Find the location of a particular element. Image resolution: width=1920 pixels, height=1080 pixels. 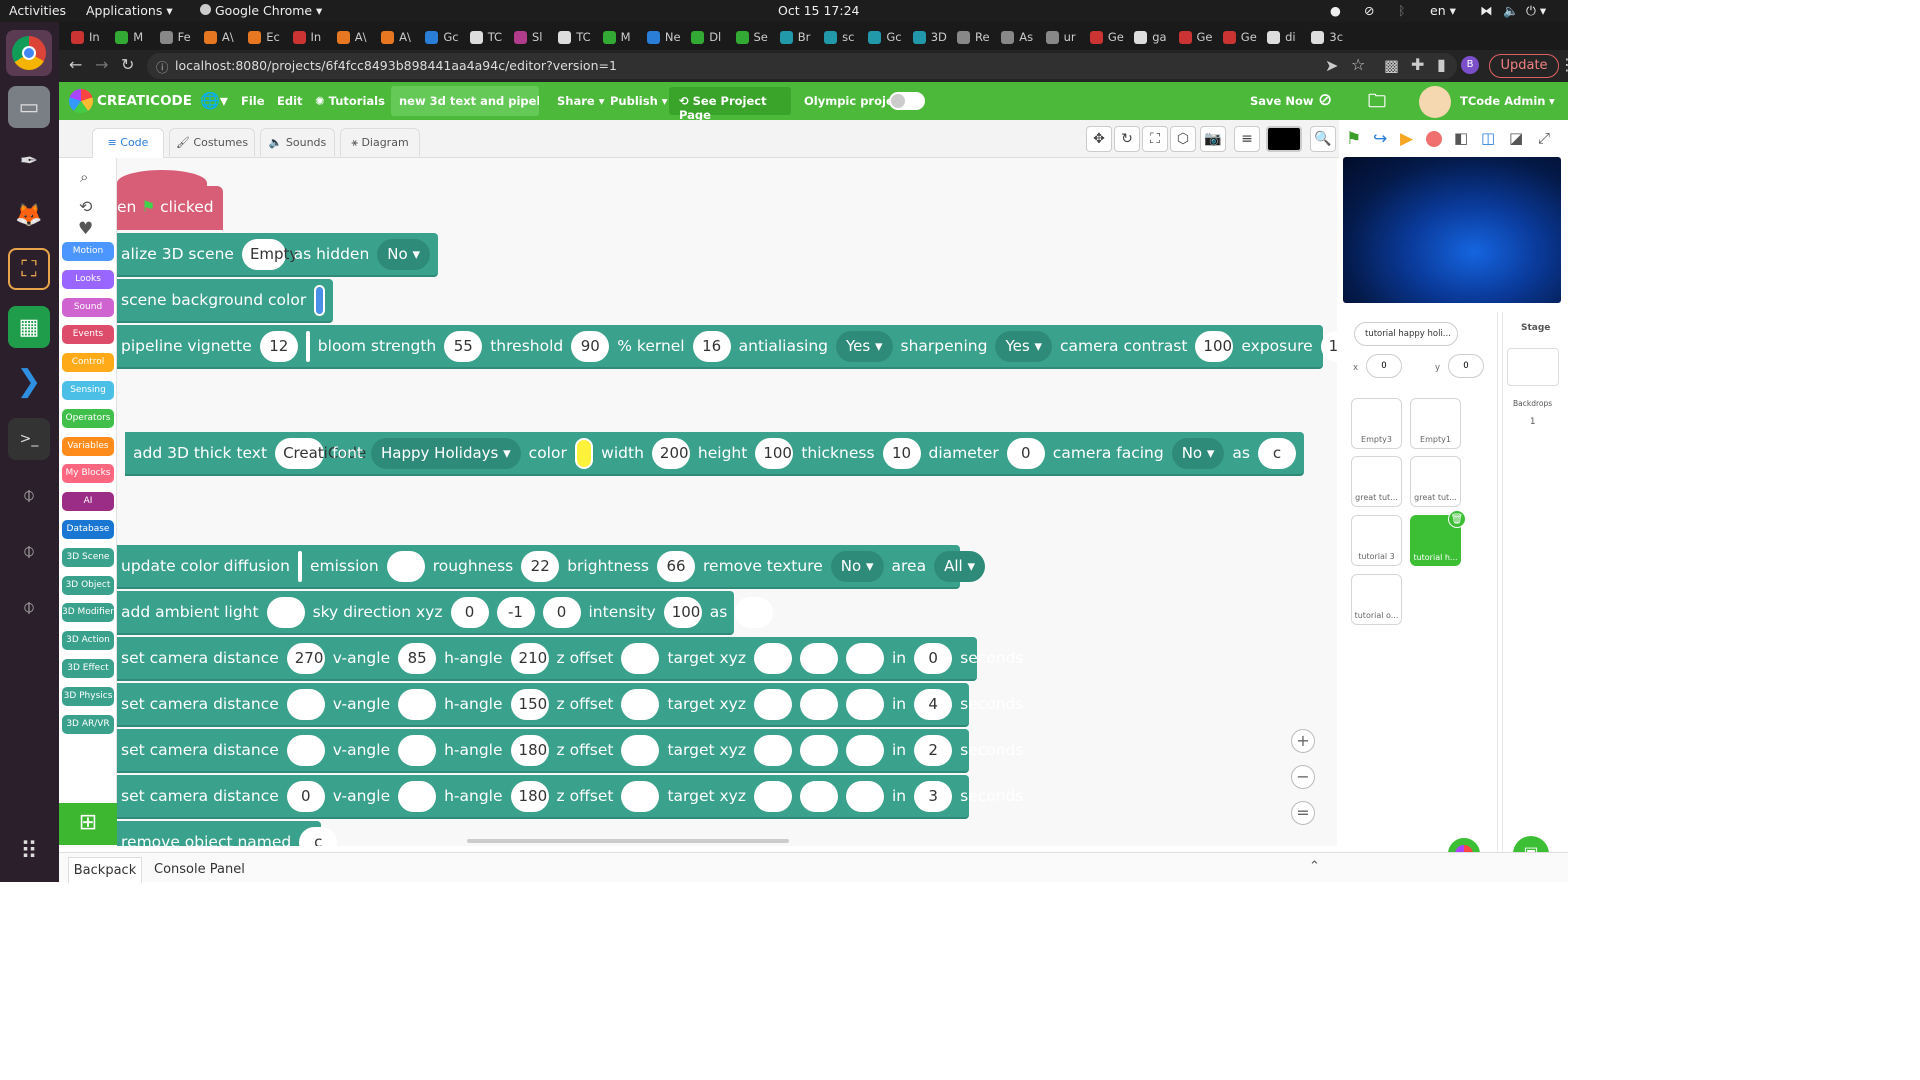

browser-tab: Re is located at coordinates (978, 37).